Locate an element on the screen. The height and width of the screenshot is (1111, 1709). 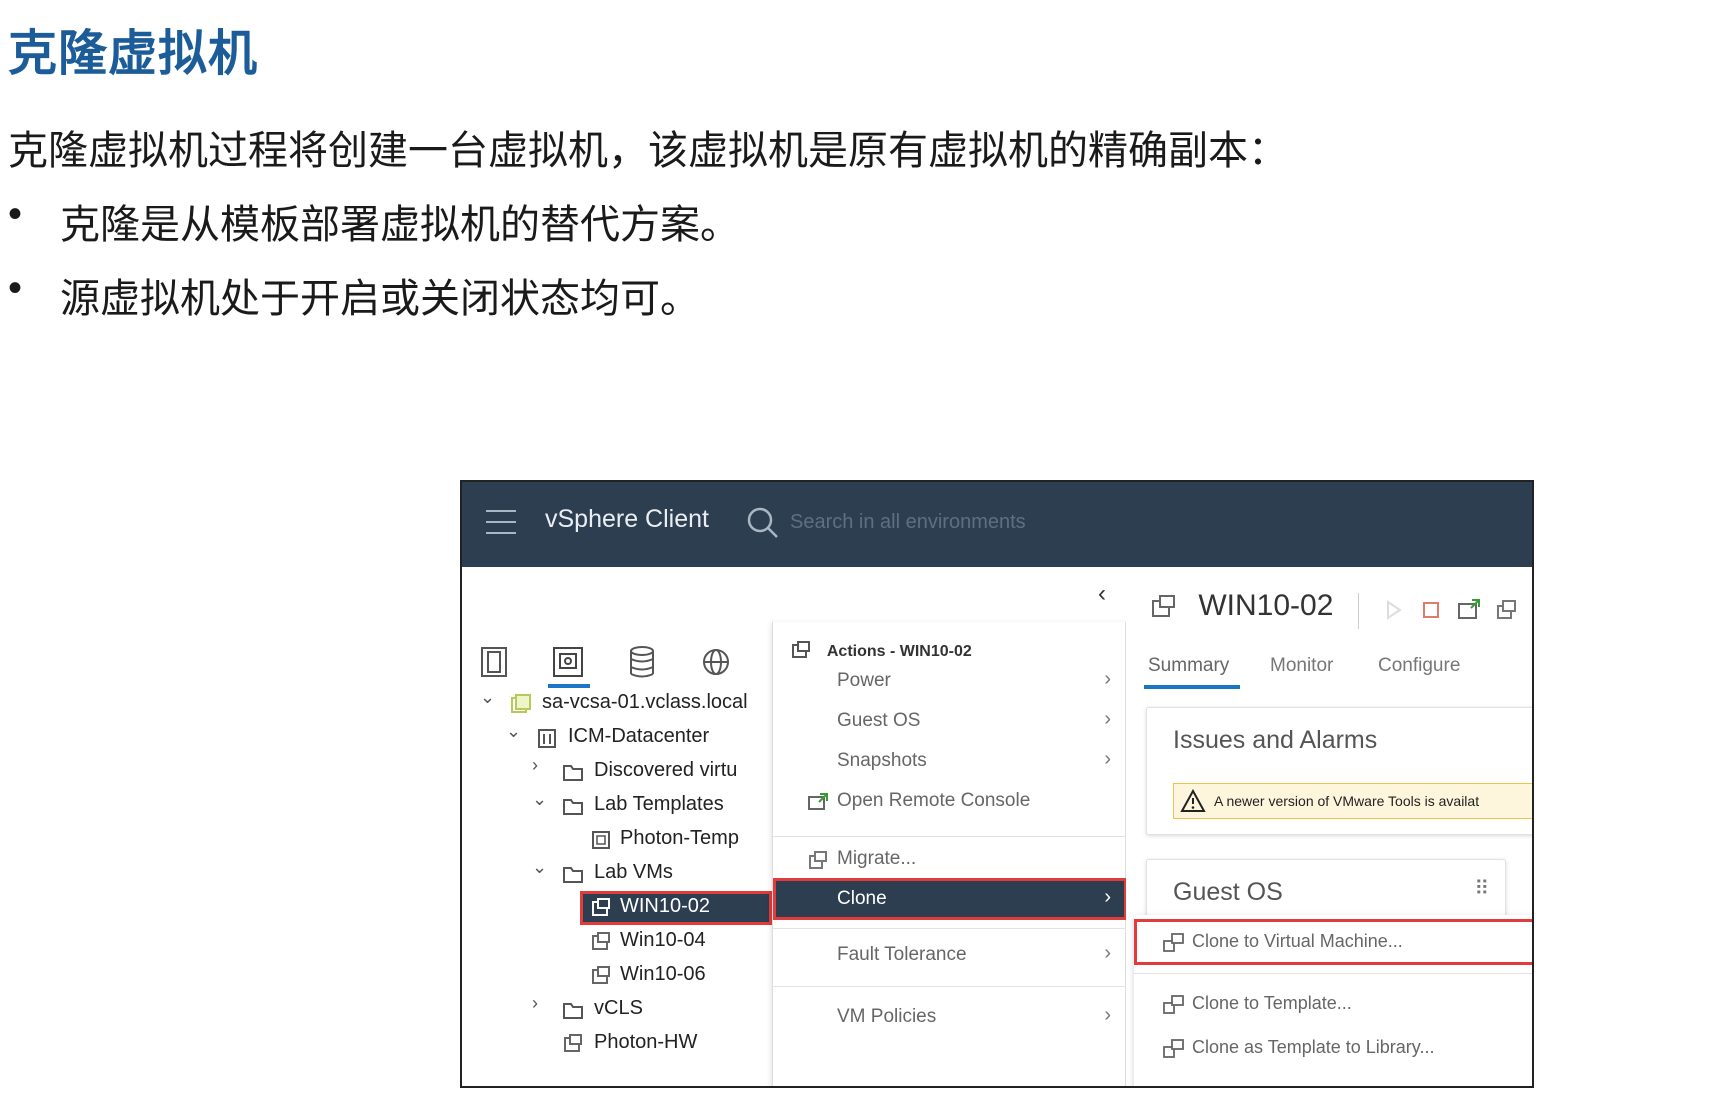
networking-icon is located at coordinates (716, 662).